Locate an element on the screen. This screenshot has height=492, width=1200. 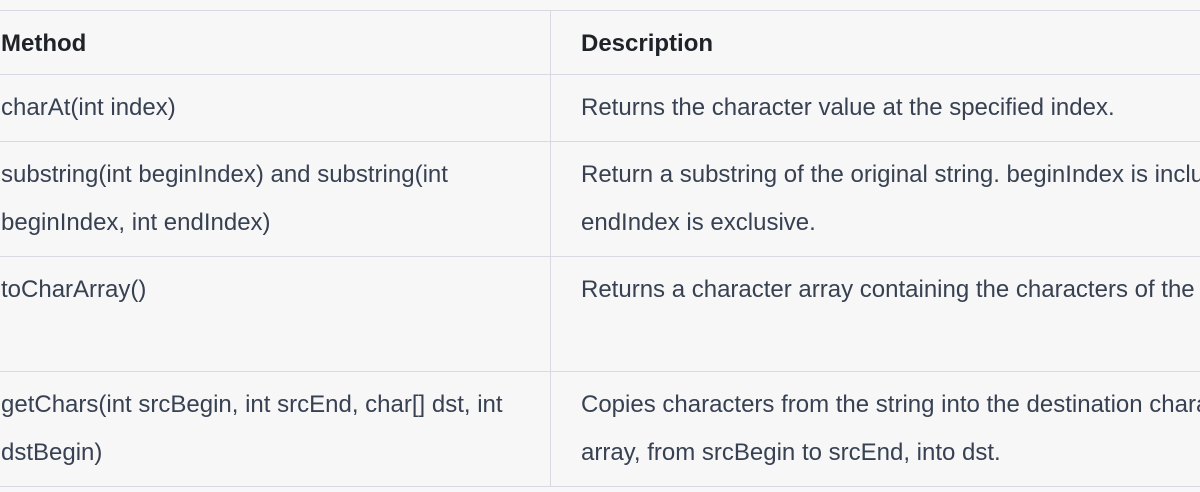
method-cell: toCharArray() is located at coordinates (275, 314).